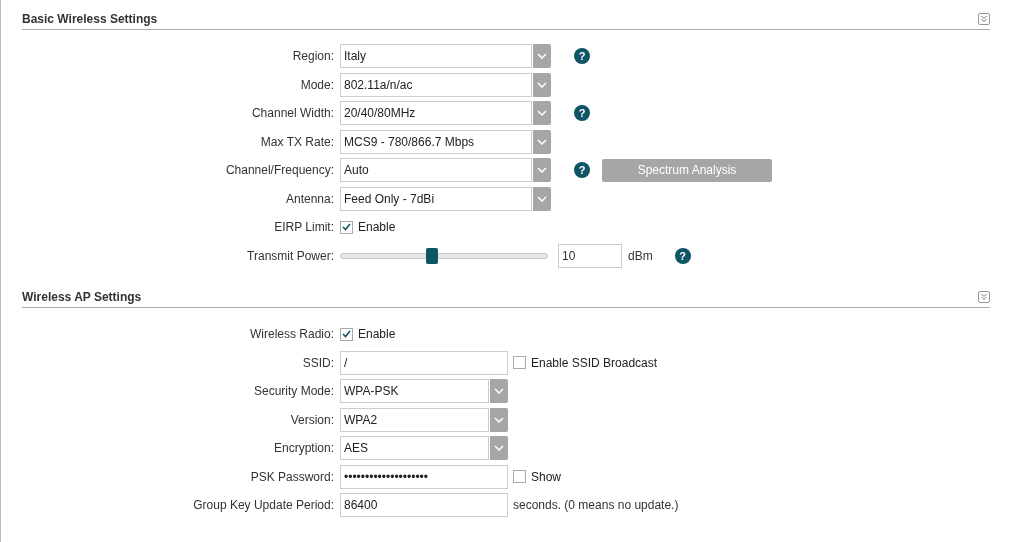 The image size is (1010, 542). What do you see at coordinates (313, 56) in the screenshot?
I see `field-label: Region:` at bounding box center [313, 56].